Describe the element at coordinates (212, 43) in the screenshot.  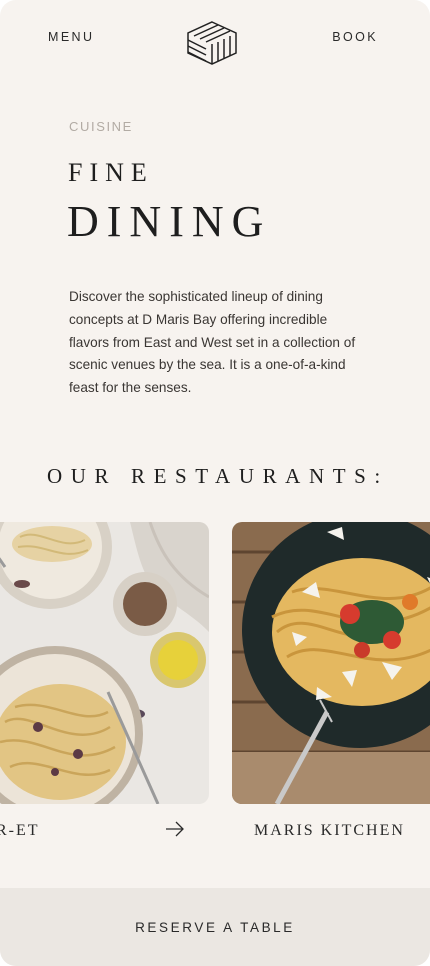
I see `cube-logo-icon` at that location.